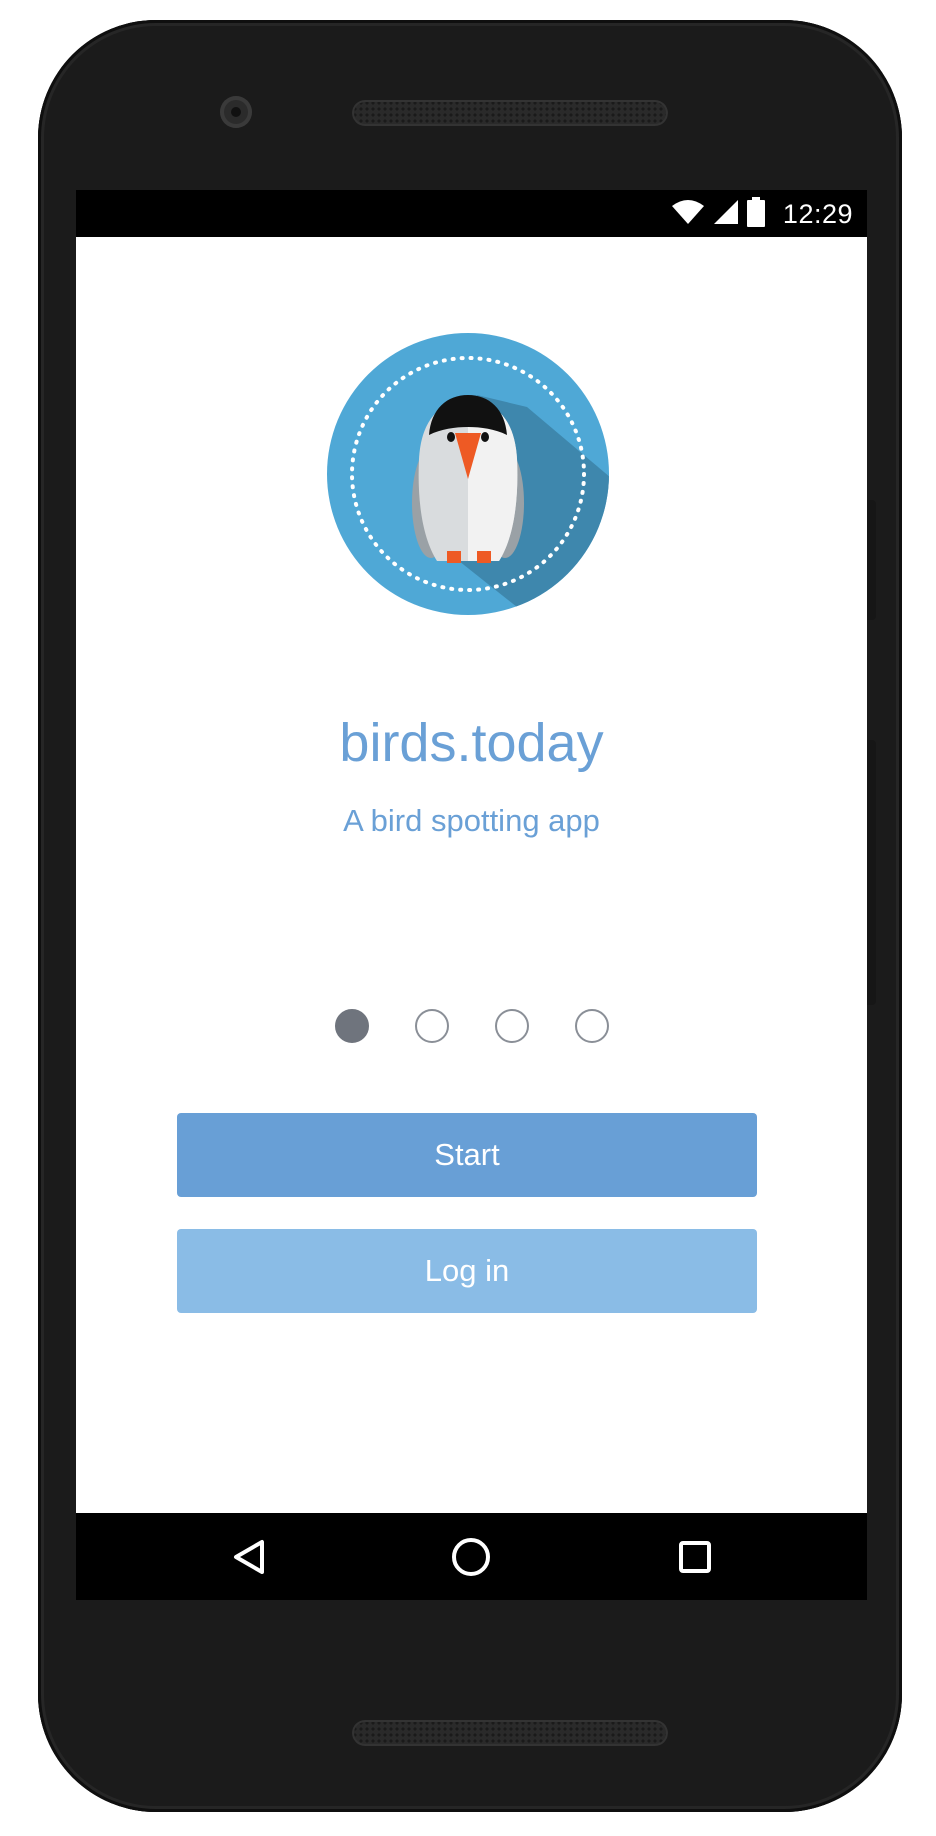 The width and height of the screenshot is (936, 1836). I want to click on status-icons: 12:29, so click(762, 214).